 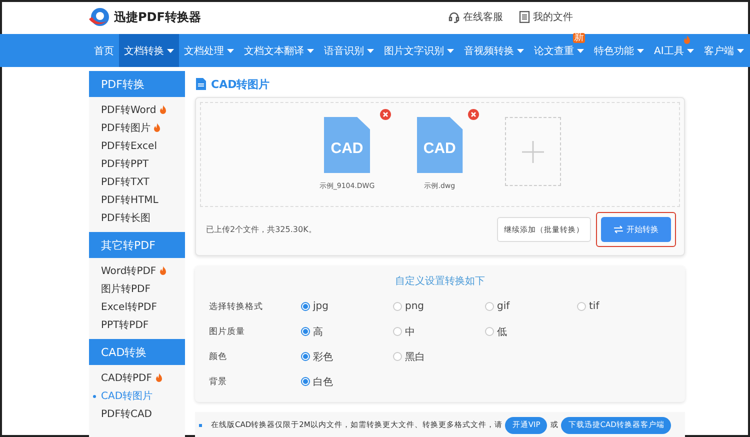 What do you see at coordinates (347, 306) in the screenshot?
I see `radio-option: jpg` at bounding box center [347, 306].